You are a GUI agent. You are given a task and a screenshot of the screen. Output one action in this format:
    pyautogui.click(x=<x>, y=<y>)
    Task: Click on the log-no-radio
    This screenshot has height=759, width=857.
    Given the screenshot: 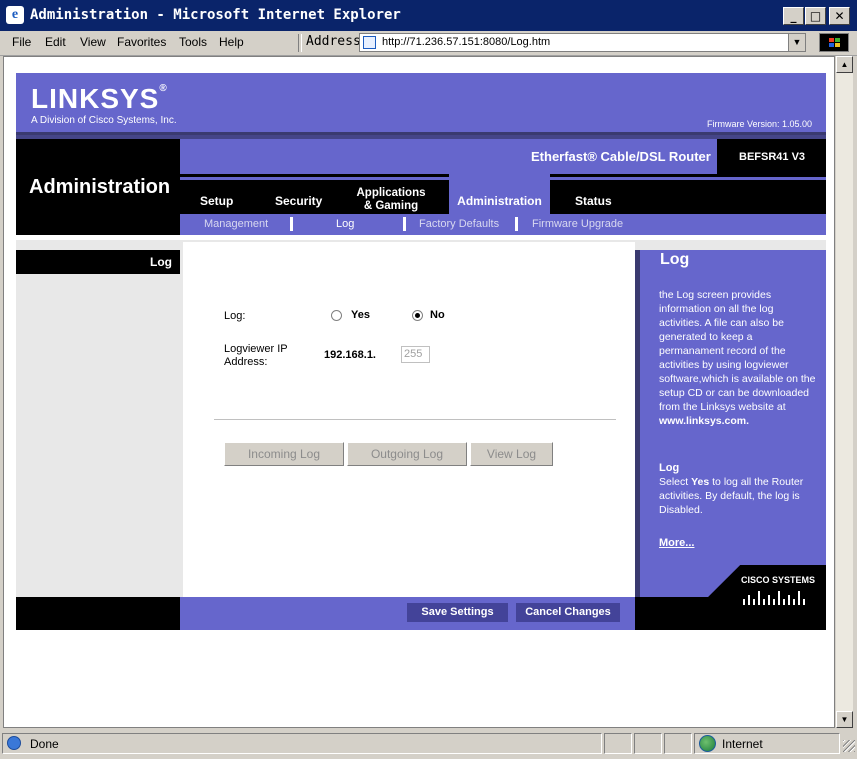 What is the action you would take?
    pyautogui.click(x=417, y=315)
    